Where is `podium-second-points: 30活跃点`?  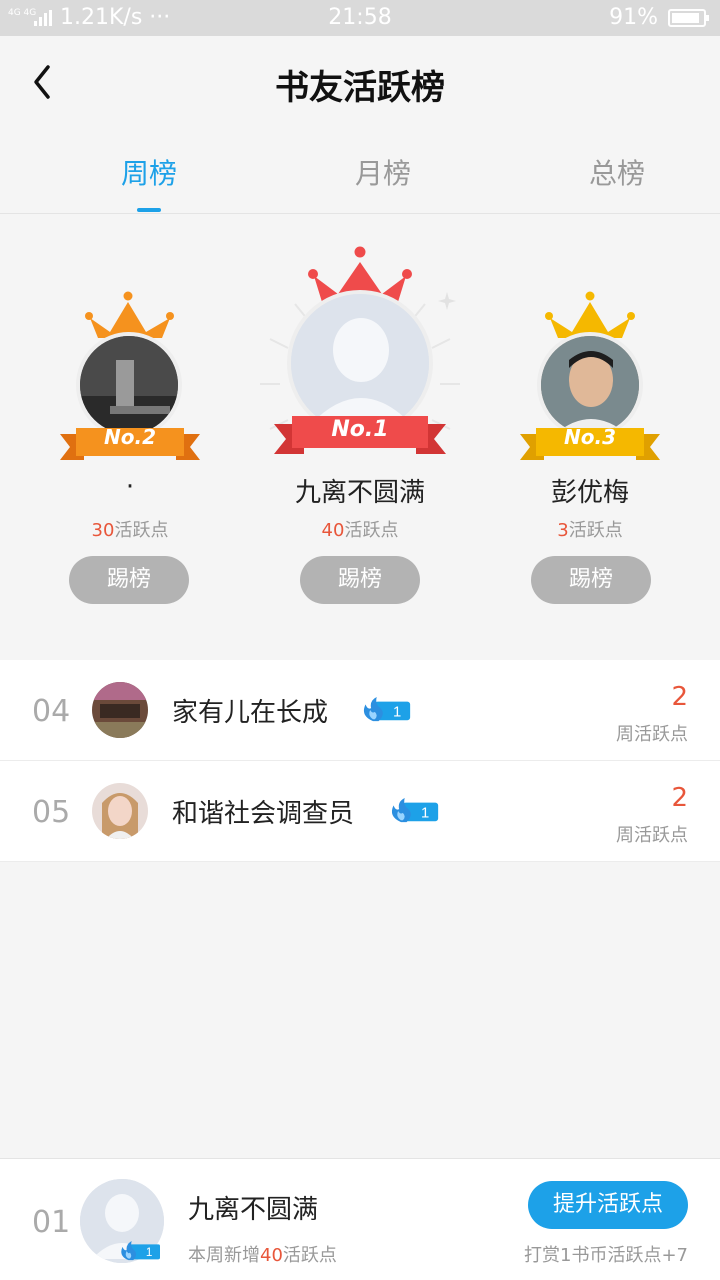 podium-second-points: 30活跃点 is located at coordinates (130, 530).